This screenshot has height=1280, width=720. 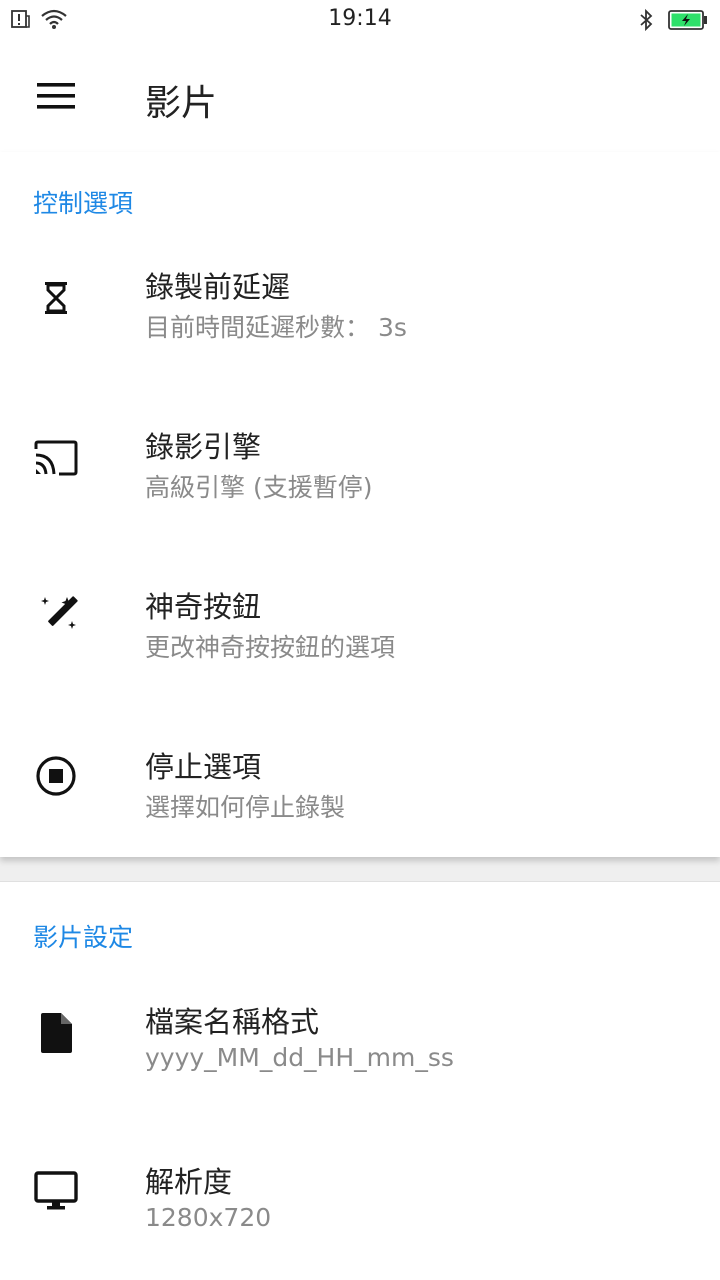 I want to click on setting-title: 錄影引擎, so click(x=203, y=447).